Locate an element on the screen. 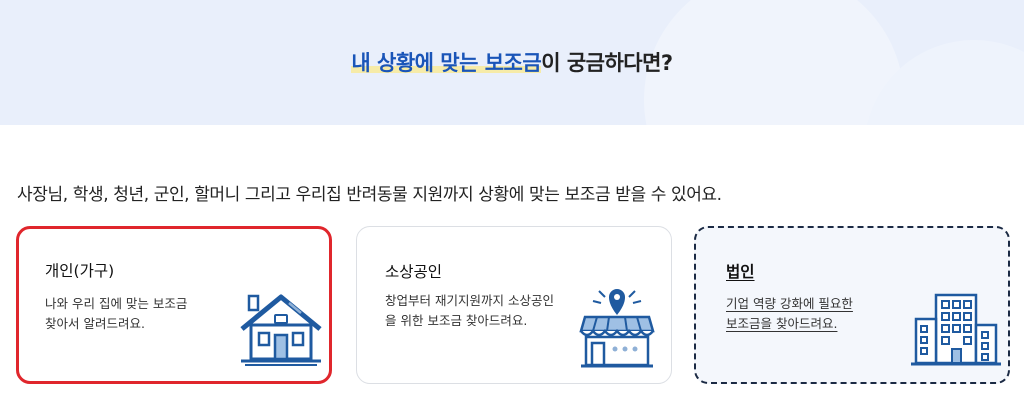  card-title: 개인(가구) is located at coordinates (80, 271).